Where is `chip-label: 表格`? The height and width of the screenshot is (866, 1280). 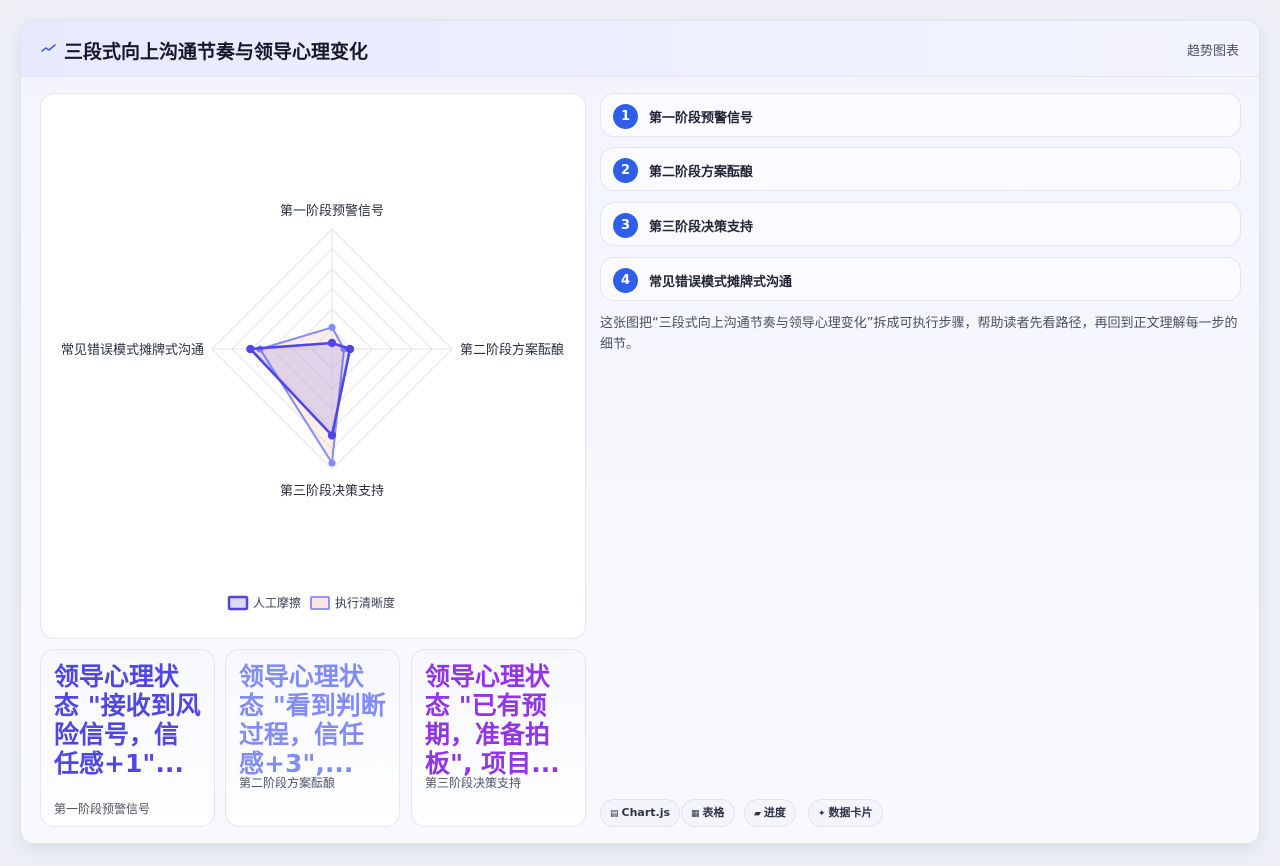
chip-label: 表格 is located at coordinates (713, 812).